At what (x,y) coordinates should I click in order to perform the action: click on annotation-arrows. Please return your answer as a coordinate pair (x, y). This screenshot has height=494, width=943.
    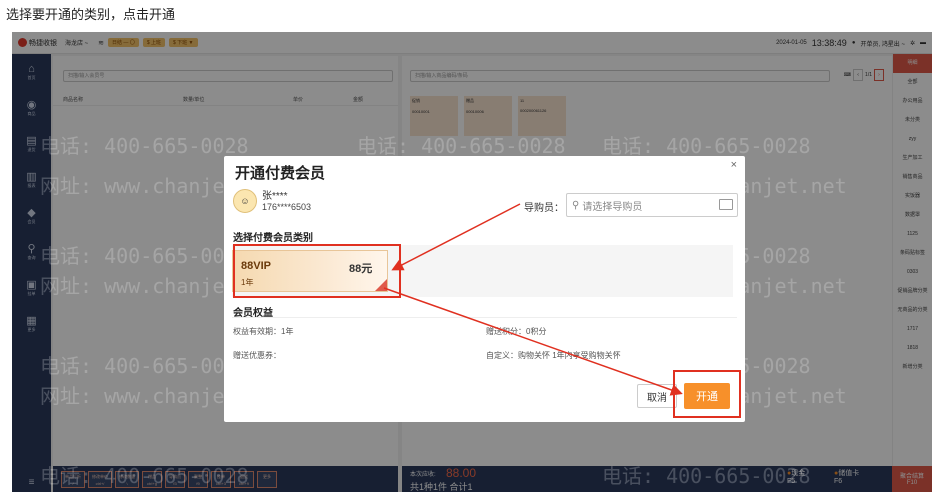
    Looking at the image, I should click on (533, 299).